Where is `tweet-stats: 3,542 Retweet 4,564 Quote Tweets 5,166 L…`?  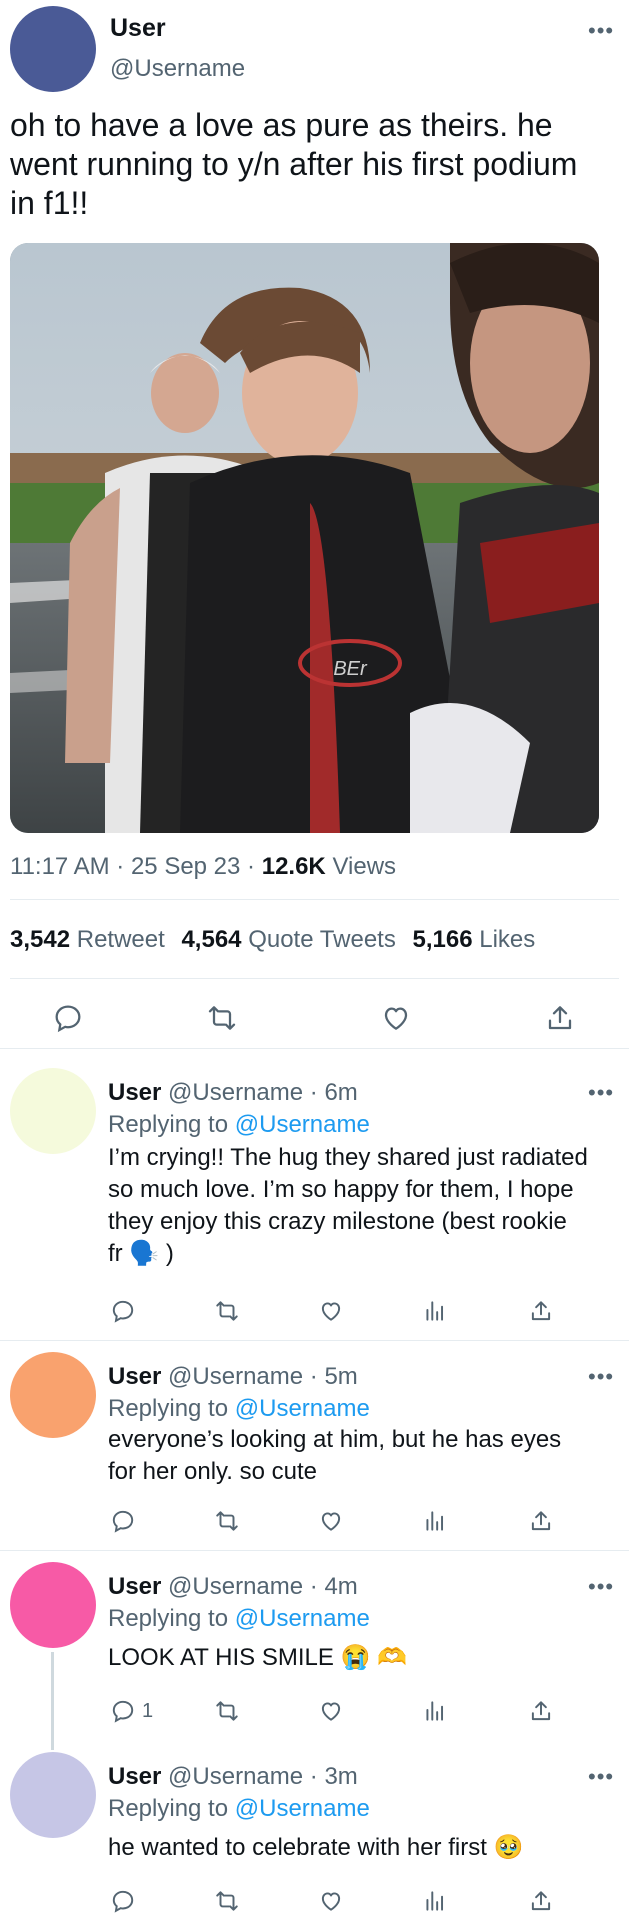 tweet-stats: 3,542 Retweet 4,564 Quote Tweets 5,166 L… is located at coordinates (272, 940).